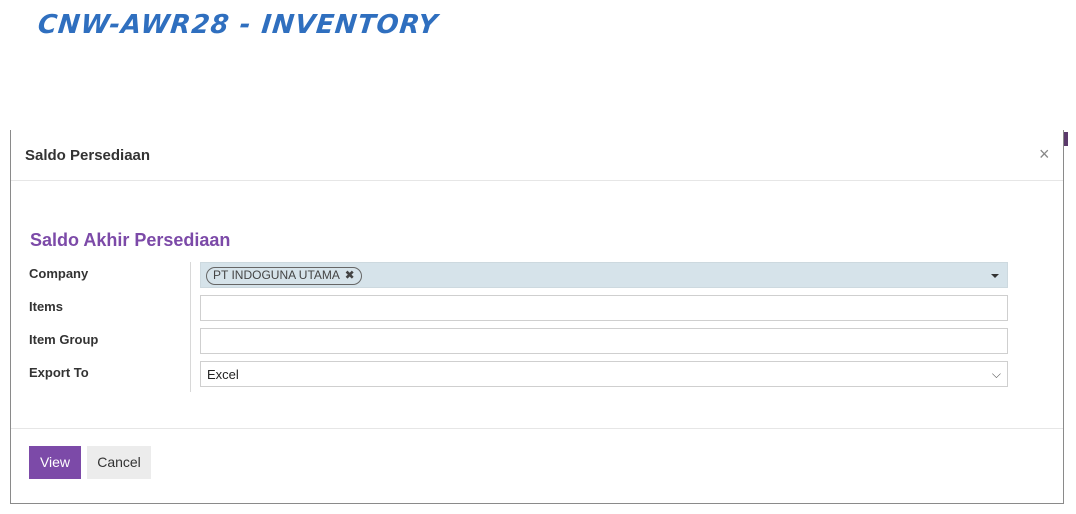 This screenshot has height=514, width=1076. What do you see at coordinates (276, 275) in the screenshot?
I see `company-tag-label: PT INDOGUNA UTAMA` at bounding box center [276, 275].